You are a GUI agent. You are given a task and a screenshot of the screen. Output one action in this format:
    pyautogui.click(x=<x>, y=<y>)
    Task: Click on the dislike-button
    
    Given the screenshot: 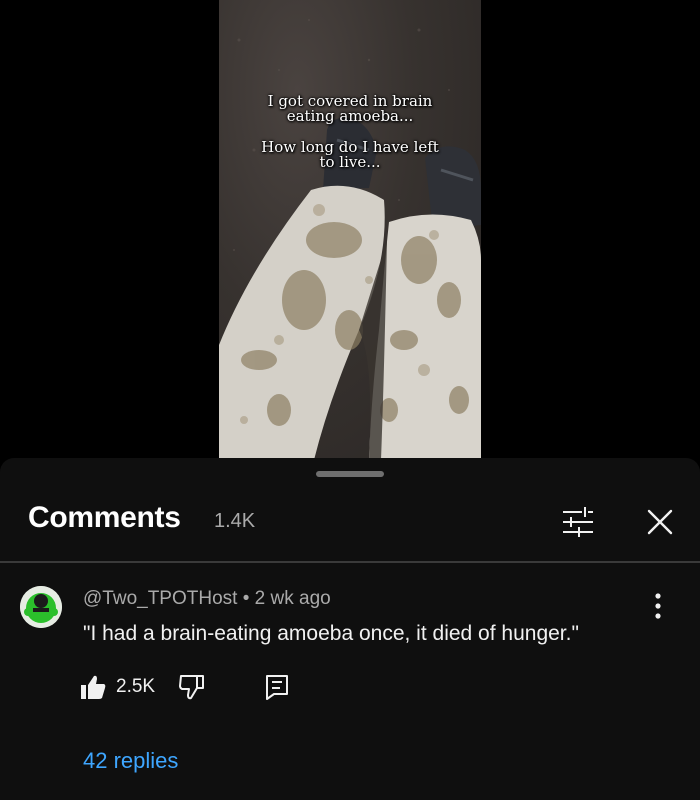 What is the action you would take?
    pyautogui.click(x=192, y=687)
    